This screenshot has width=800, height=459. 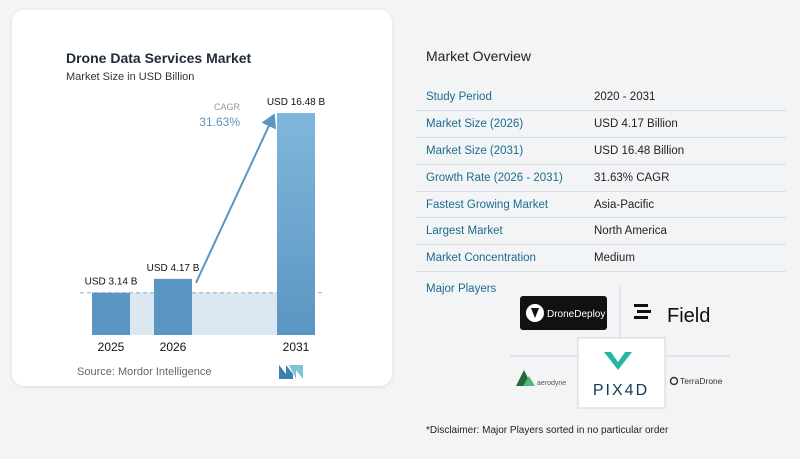 I want to click on aerodyne-wordmark: aerodyne, so click(x=551, y=383).